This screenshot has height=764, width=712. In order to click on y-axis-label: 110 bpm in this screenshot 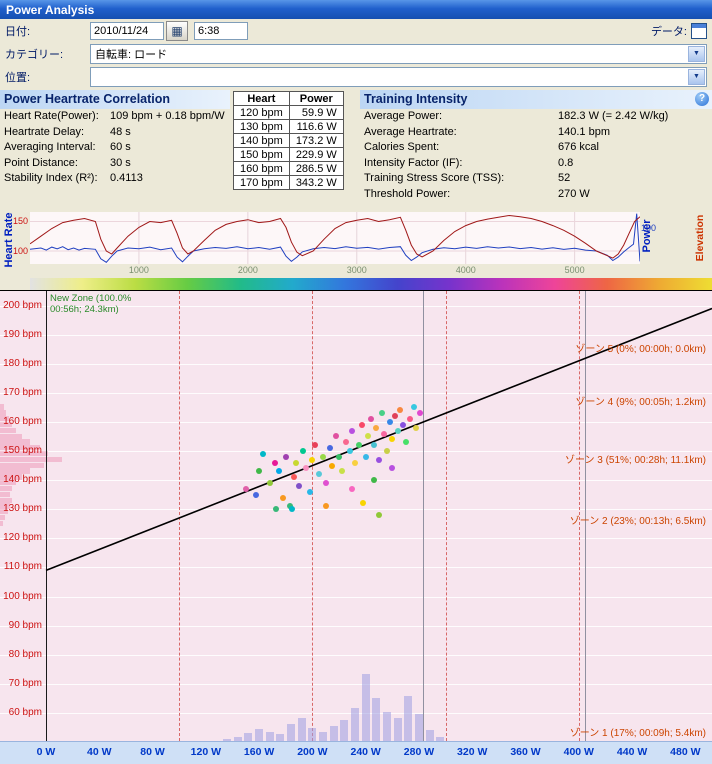, I will do `click(22, 567)`.